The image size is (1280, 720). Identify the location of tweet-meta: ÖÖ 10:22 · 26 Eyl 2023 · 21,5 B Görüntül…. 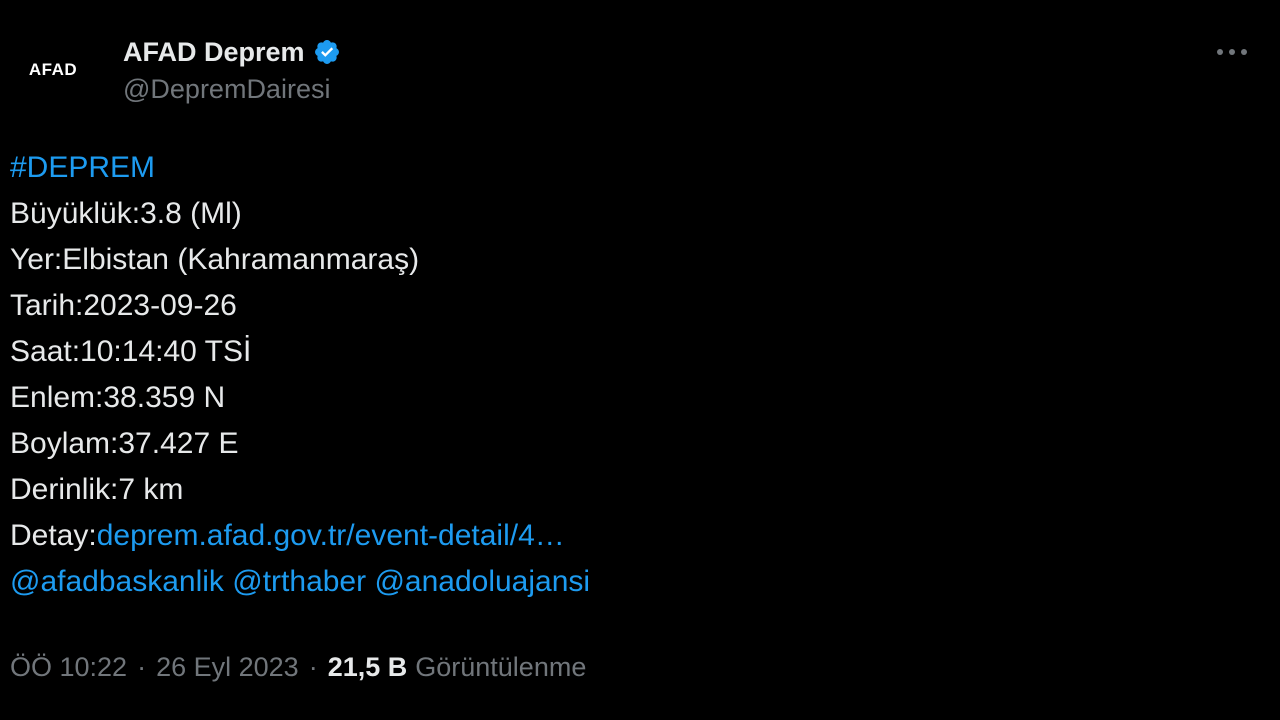
(298, 667).